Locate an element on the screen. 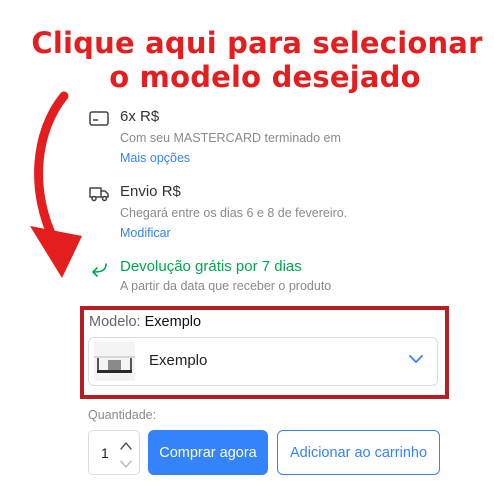 This screenshot has width=494, height=500. truck-icon is located at coordinates (99, 194).